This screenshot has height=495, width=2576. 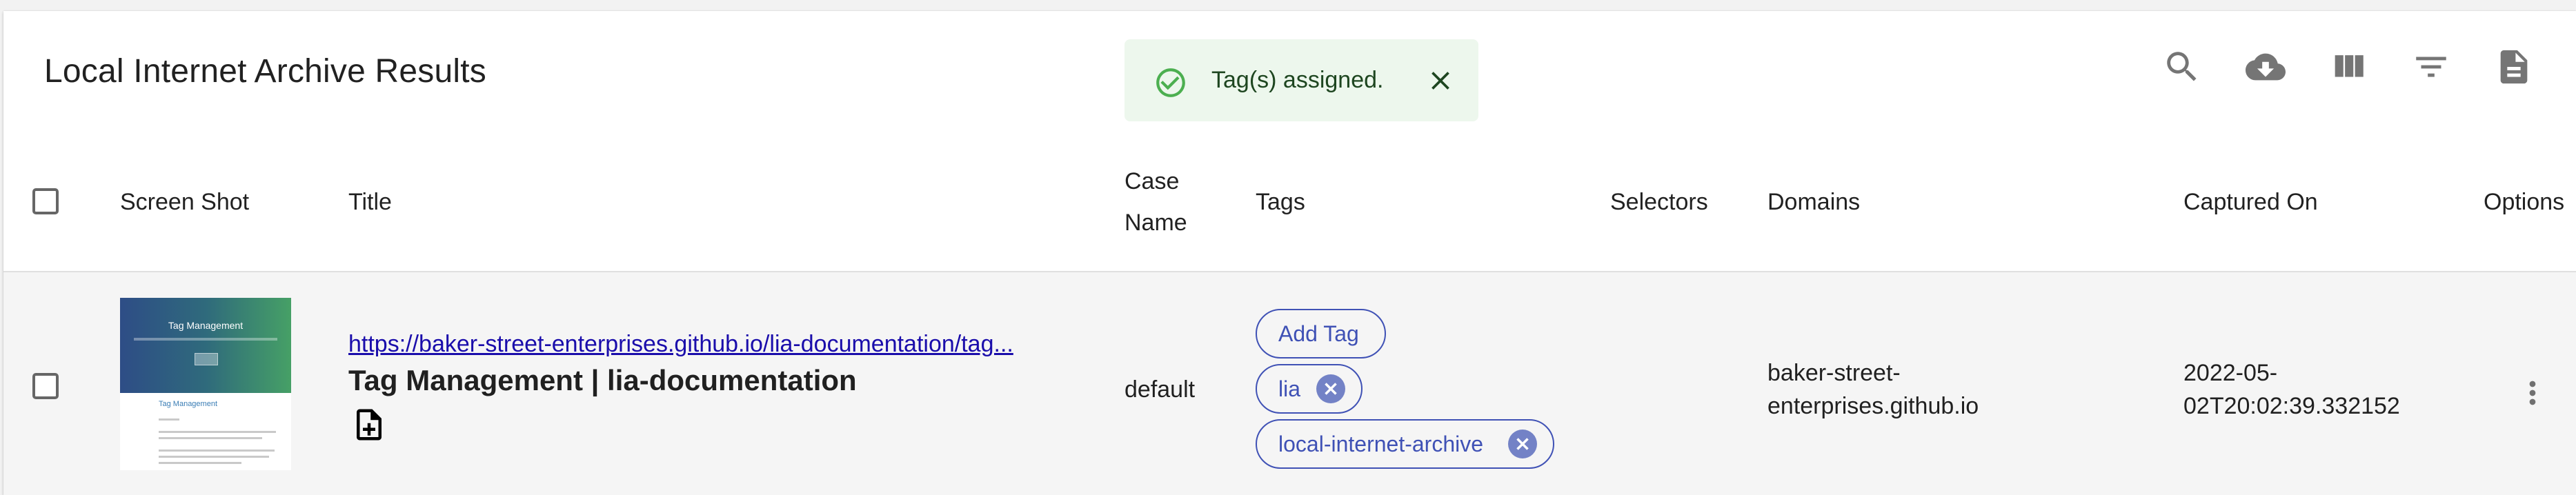 What do you see at coordinates (184, 203) in the screenshot?
I see `column-screenshot: Screen Shot` at bounding box center [184, 203].